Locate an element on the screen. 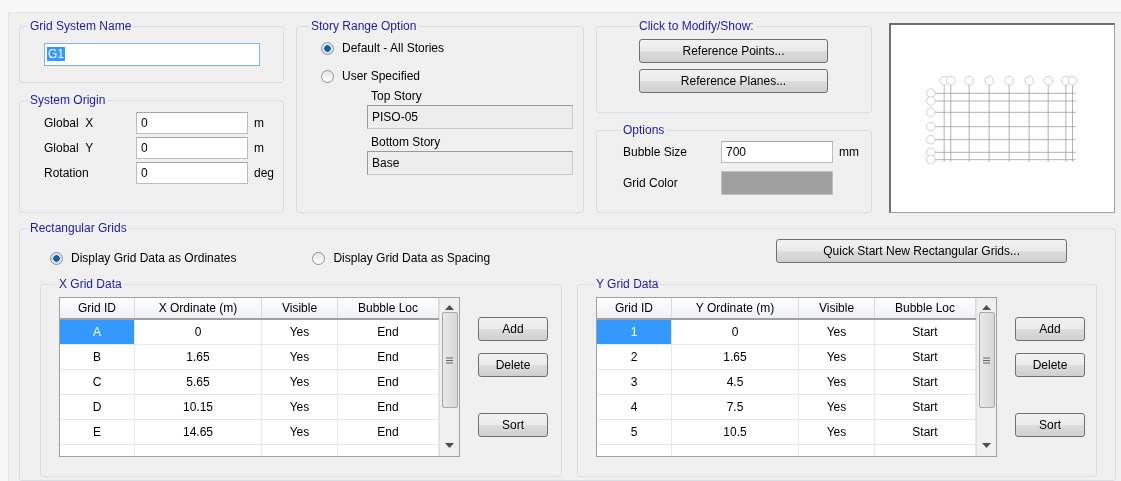 This screenshot has height=481, width=1121. group-title: Story Range Option is located at coordinates (364, 26).